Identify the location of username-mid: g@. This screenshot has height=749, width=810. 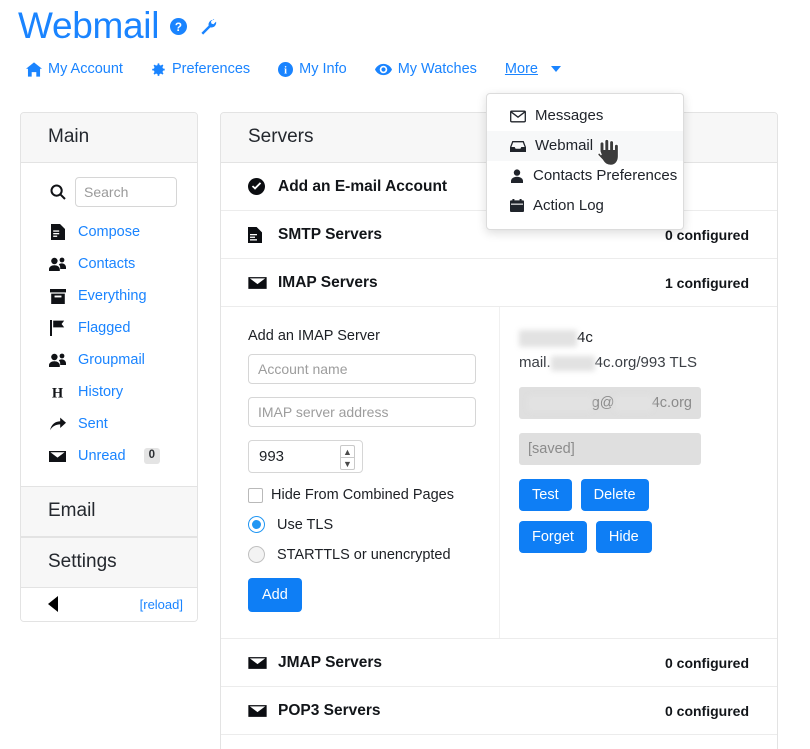
(603, 403).